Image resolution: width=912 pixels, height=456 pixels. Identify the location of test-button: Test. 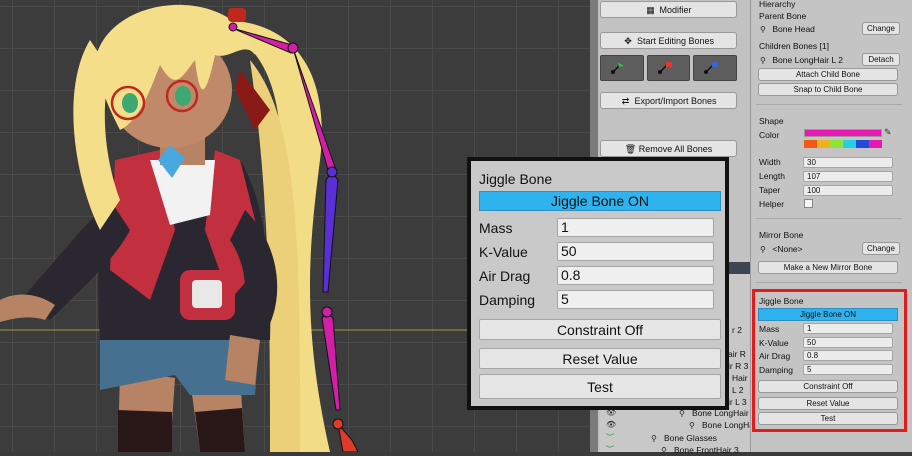
(600, 386).